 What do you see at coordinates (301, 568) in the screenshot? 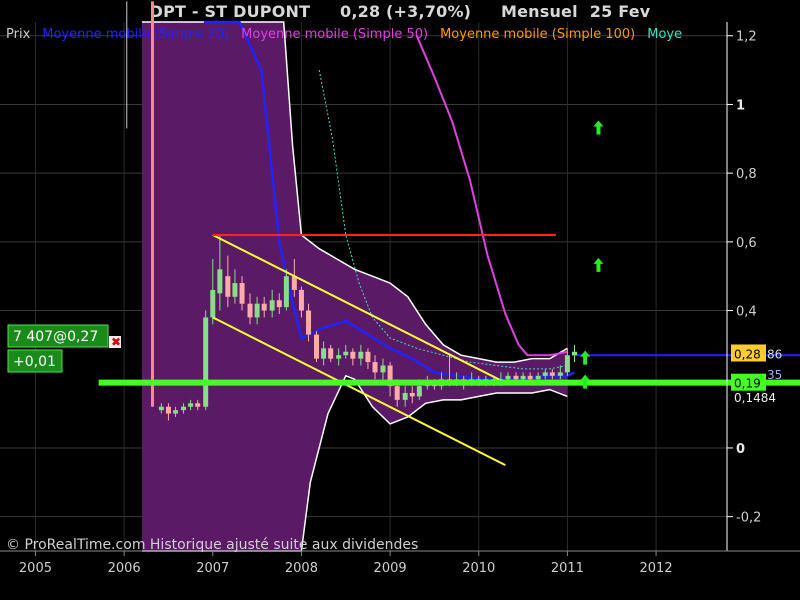
I see `x-tick-label: 2008` at bounding box center [301, 568].